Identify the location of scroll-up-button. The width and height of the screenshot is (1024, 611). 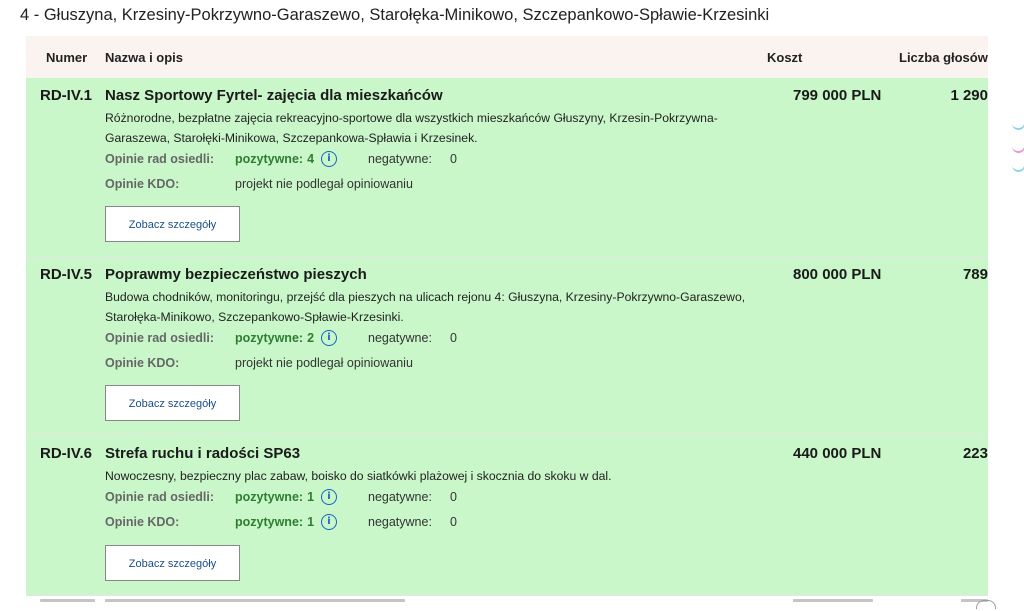
(986, 604).